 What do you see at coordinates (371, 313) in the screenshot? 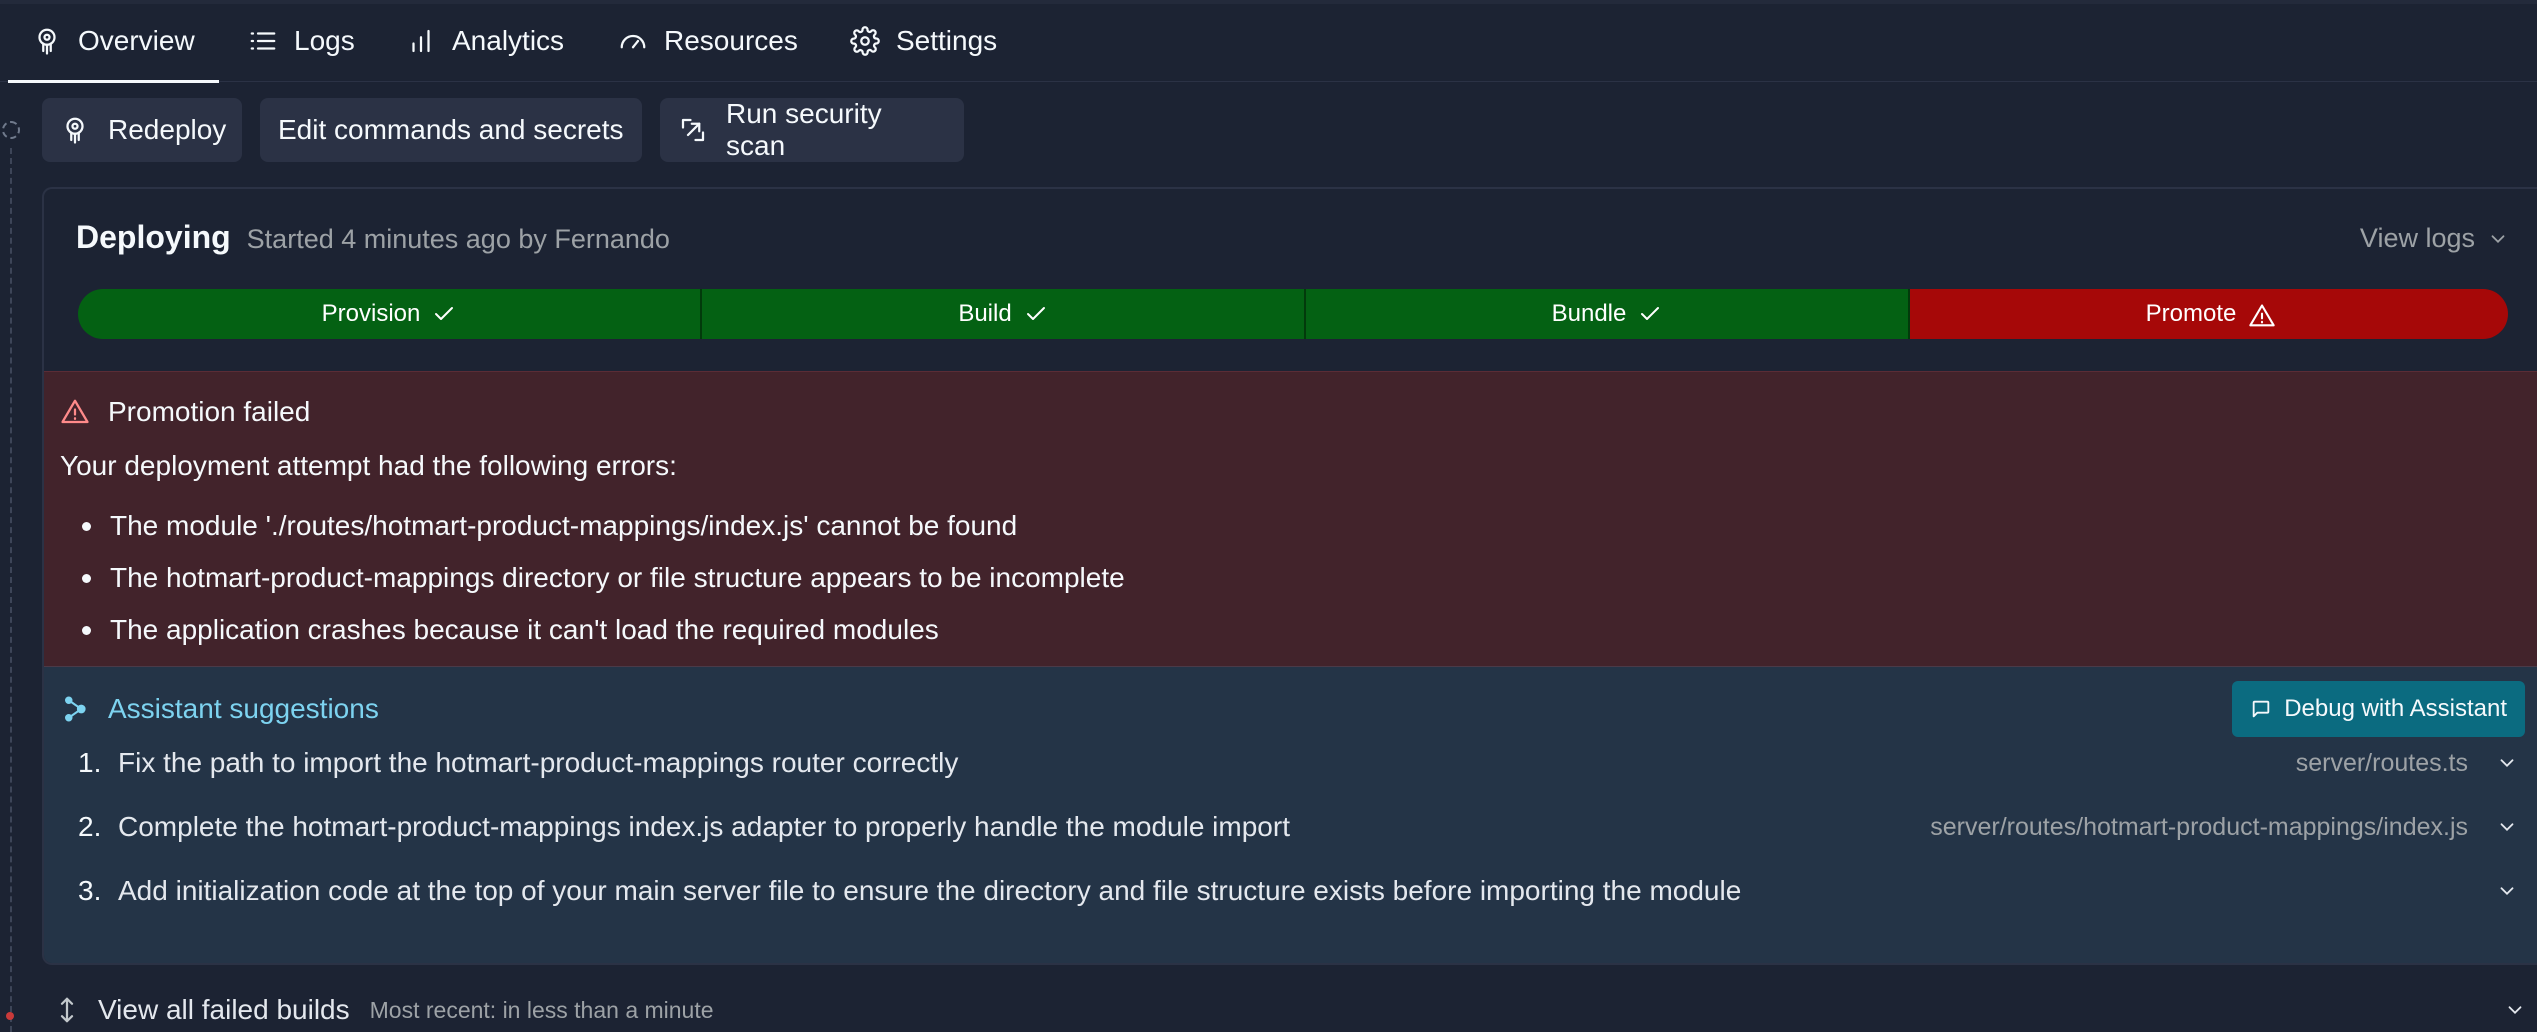
I see `stage-label: Provision` at bounding box center [371, 313].